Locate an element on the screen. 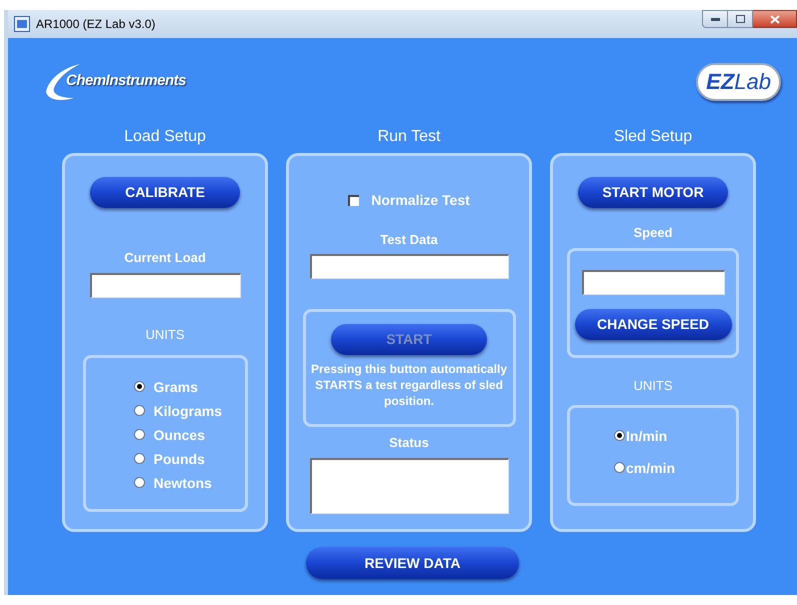  normalize-checkbox is located at coordinates (354, 200).